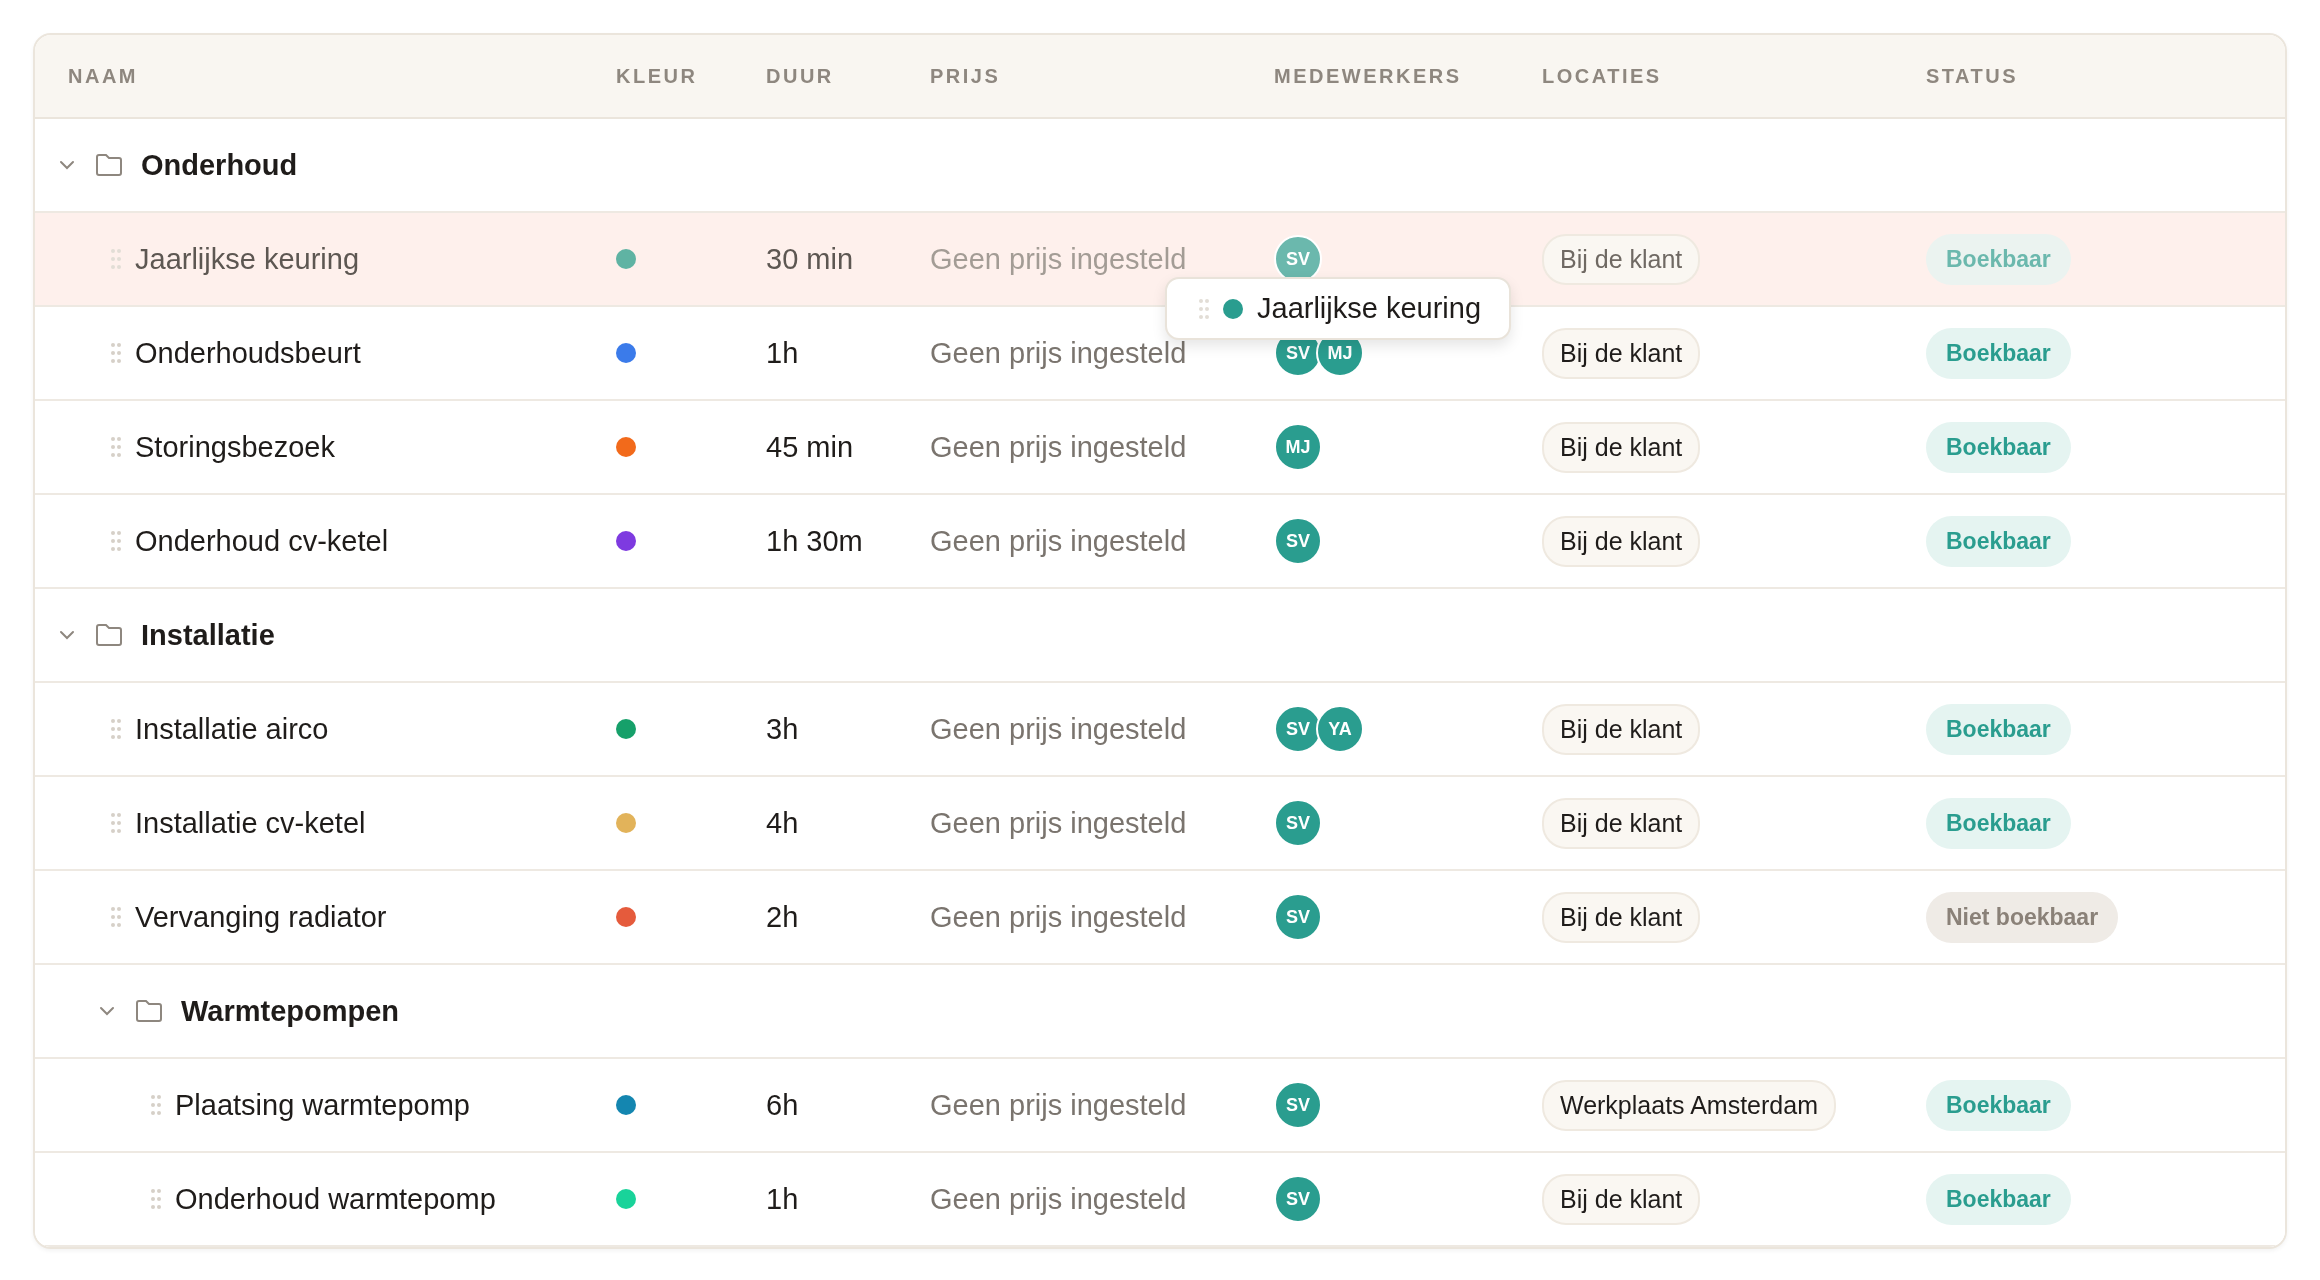 The height and width of the screenshot is (1280, 2320). I want to click on service-name: Installatie cv-ketel, so click(250, 823).